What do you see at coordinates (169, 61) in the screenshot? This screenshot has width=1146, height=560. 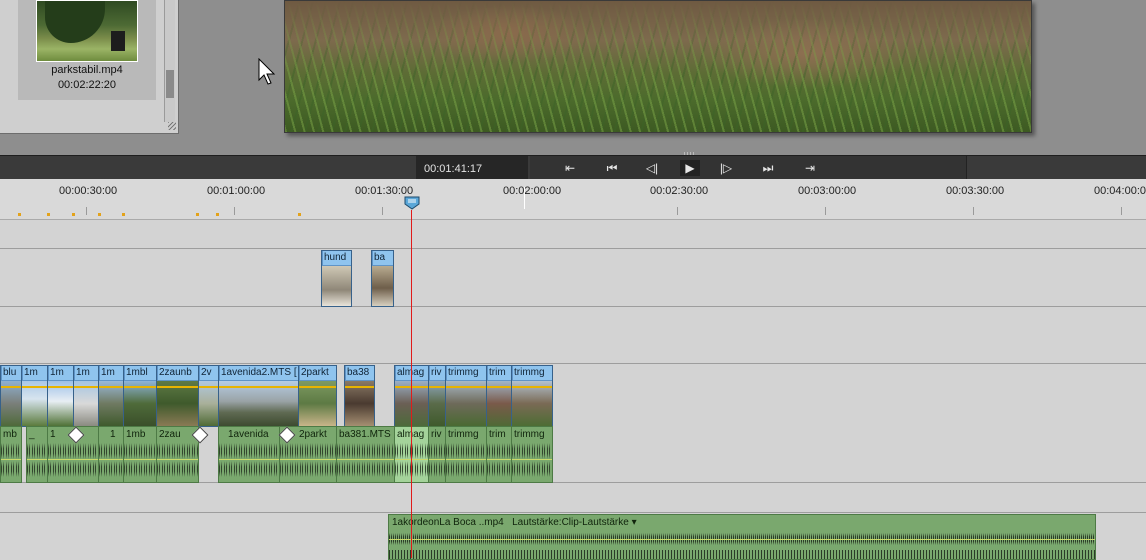 I see `media-panel-scrollbar` at bounding box center [169, 61].